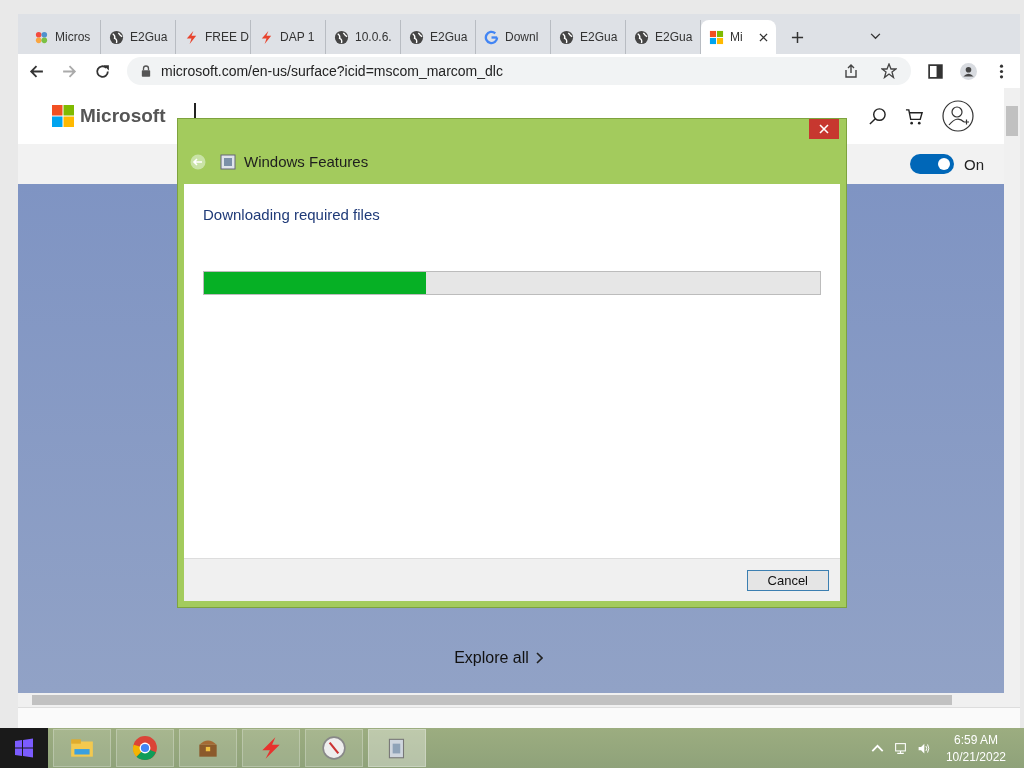  What do you see at coordinates (498, 658) in the screenshot?
I see `explore-all-link: Explore all` at bounding box center [498, 658].